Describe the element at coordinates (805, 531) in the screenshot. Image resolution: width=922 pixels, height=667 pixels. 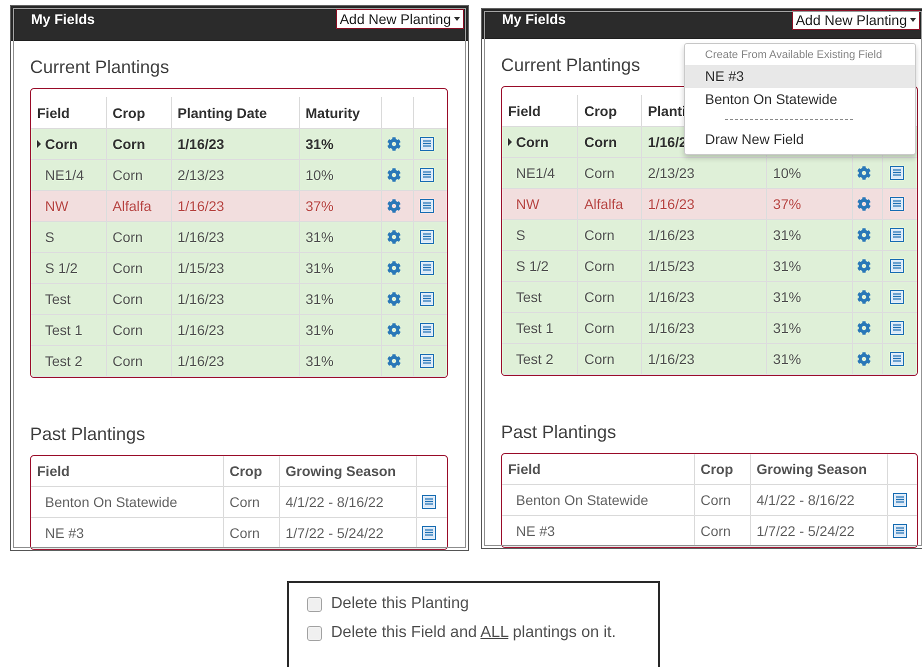
I see `table-cell: 1/7/22 - 5/24/22` at that location.